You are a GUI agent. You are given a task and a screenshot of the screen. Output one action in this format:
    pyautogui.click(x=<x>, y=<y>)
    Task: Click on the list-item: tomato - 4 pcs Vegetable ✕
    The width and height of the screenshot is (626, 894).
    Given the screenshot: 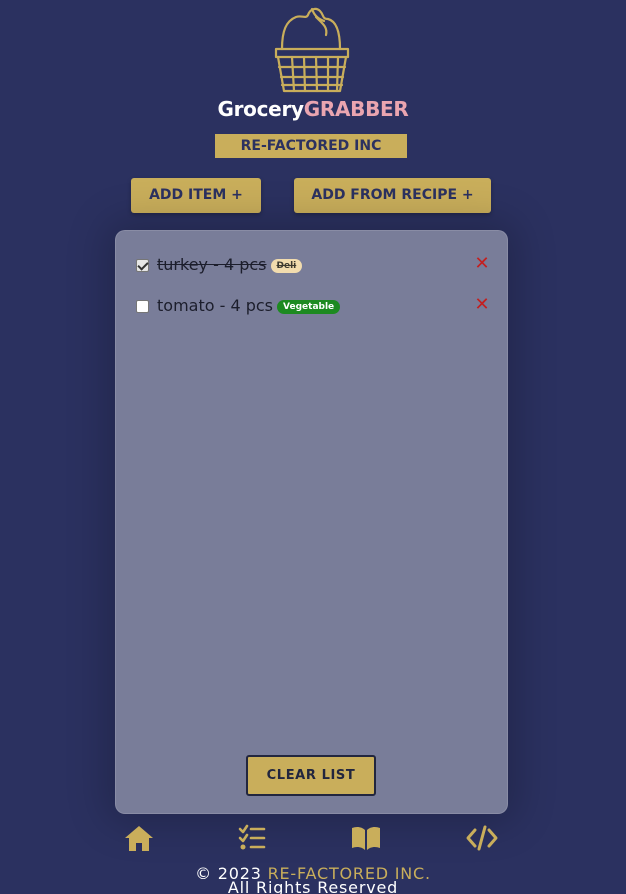 What is the action you would take?
    pyautogui.click(x=314, y=306)
    